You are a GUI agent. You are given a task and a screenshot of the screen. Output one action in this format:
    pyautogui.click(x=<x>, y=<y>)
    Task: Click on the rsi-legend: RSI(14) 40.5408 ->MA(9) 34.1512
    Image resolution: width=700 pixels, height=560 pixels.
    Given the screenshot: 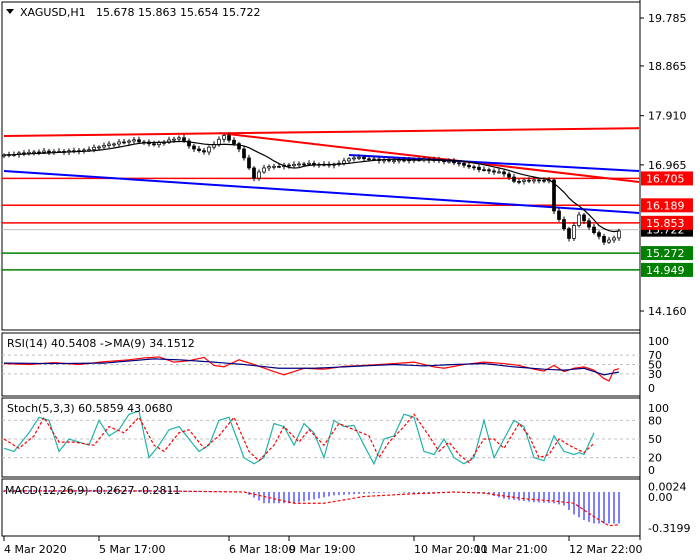 What is the action you would take?
    pyautogui.click(x=101, y=343)
    